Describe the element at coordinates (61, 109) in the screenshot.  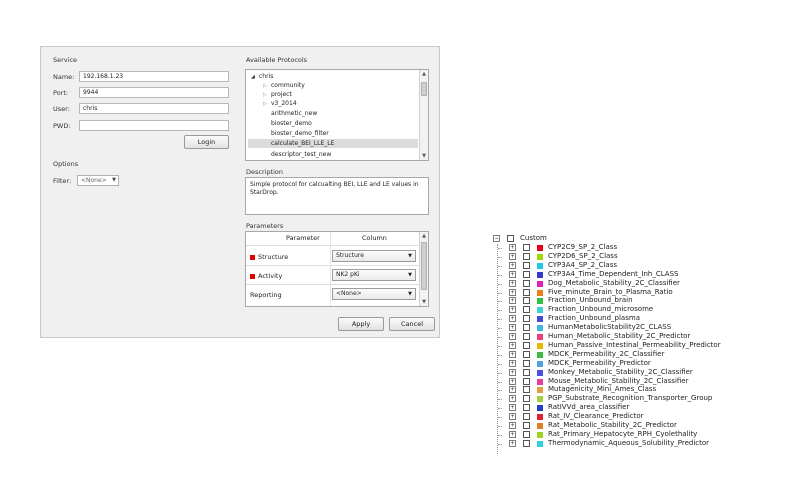
I see `user-label: User:` at that location.